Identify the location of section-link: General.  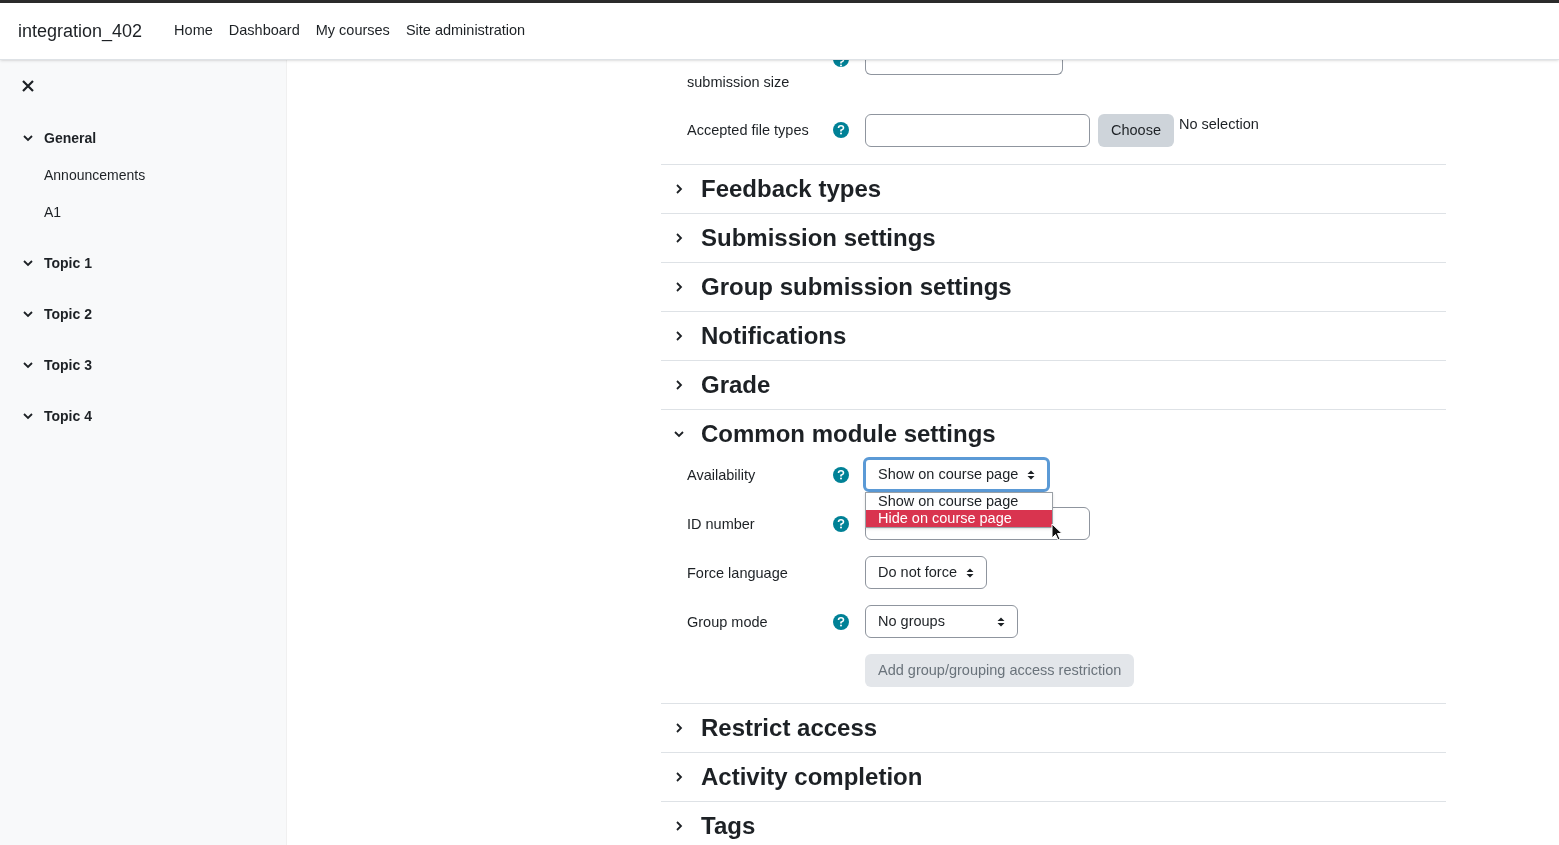
(70, 138).